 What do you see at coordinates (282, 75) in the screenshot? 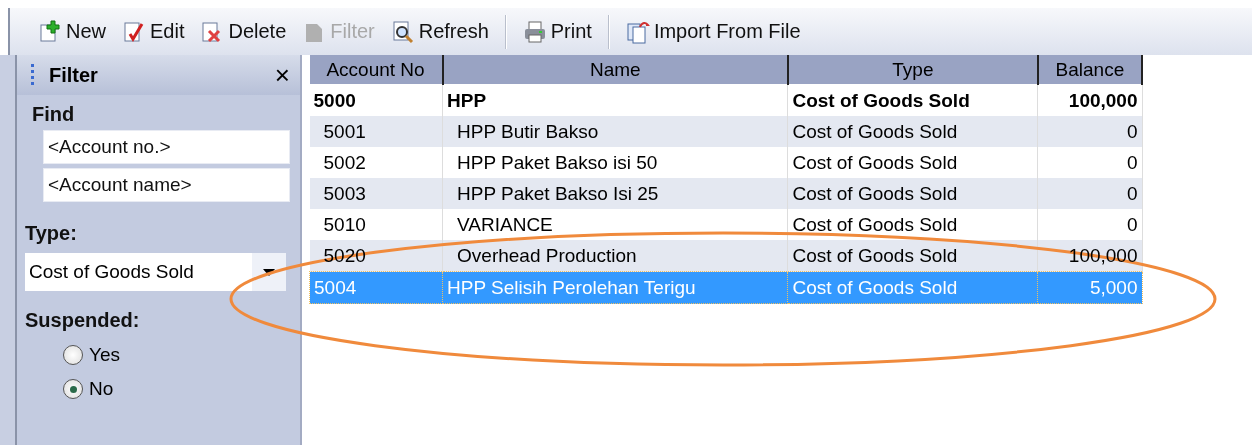
I see `close-button: ×` at bounding box center [282, 75].